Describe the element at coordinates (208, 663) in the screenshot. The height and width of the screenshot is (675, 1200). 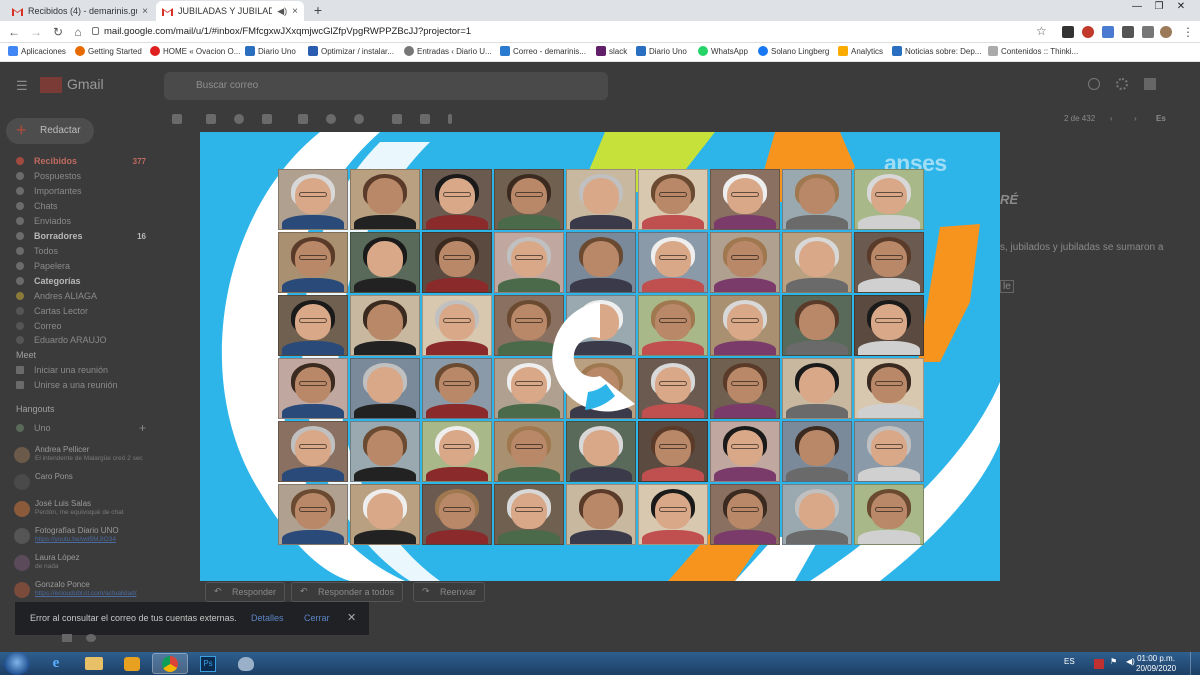
I see `photoshop-icon: Ps` at that location.